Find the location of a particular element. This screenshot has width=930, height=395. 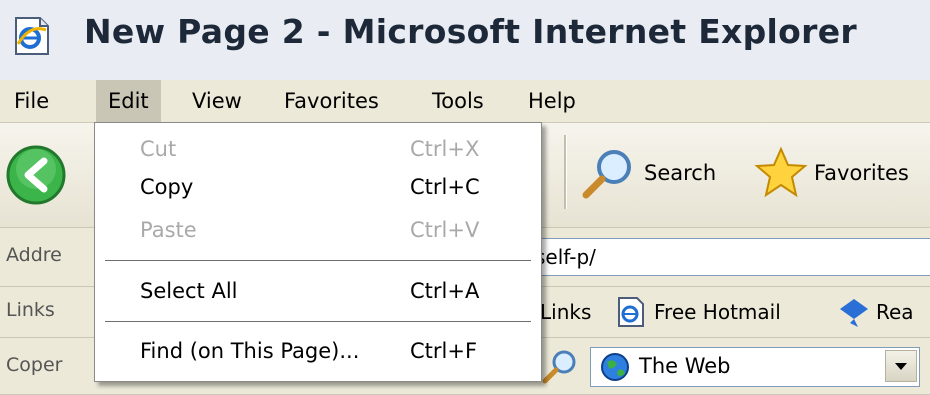

back-arrow-icon is located at coordinates (40, 175).